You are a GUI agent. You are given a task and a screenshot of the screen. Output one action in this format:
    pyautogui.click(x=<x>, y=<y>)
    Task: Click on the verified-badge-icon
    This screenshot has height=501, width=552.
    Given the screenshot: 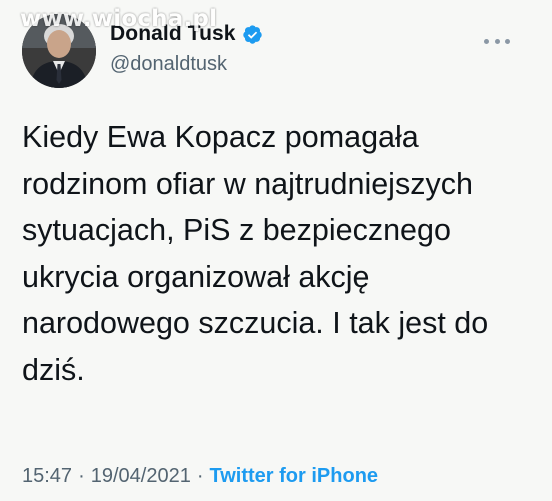 What is the action you would take?
    pyautogui.click(x=252, y=34)
    